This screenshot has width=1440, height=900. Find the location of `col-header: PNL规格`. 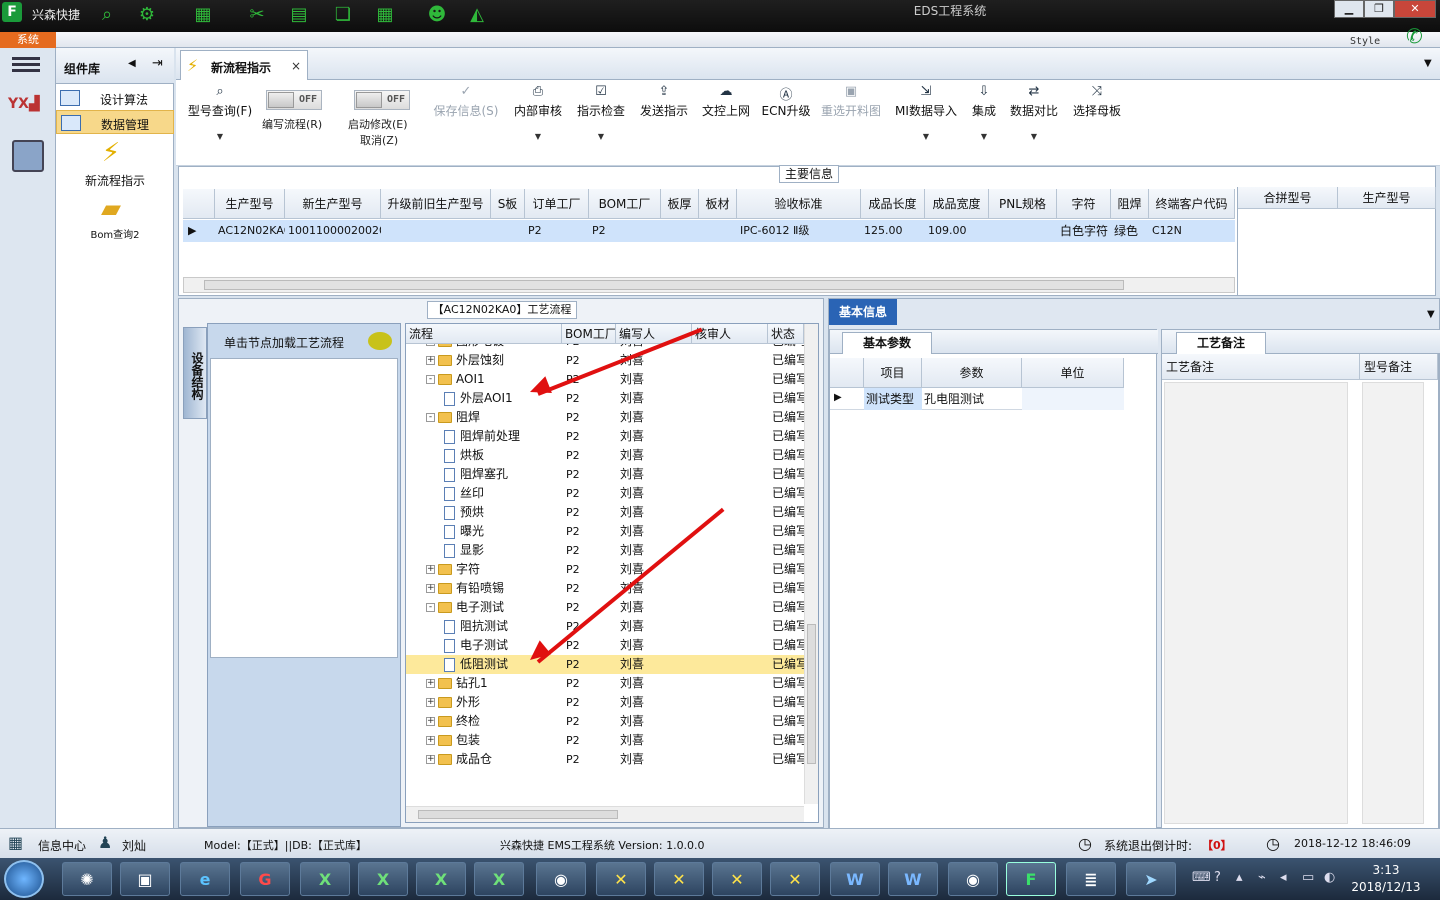

col-header: PNL规格 is located at coordinates (1023, 204).